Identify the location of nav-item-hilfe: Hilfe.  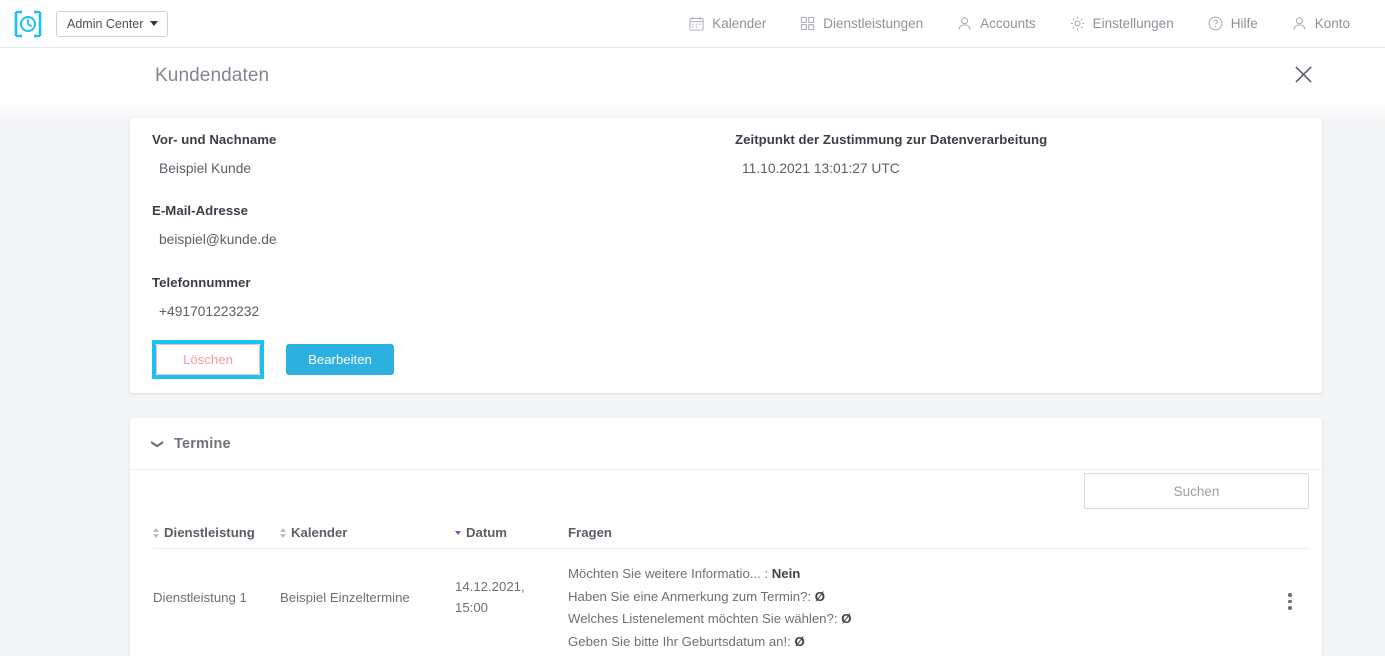
(1233, 24).